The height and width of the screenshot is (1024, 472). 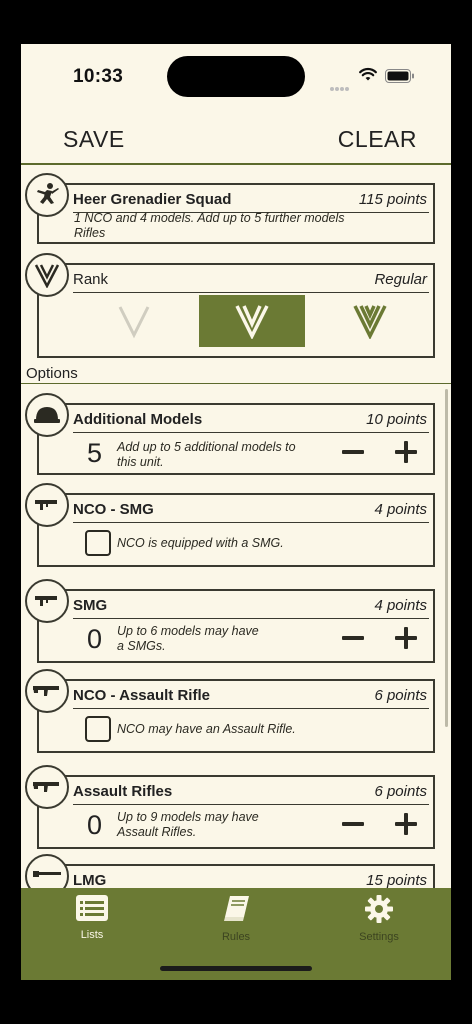 What do you see at coordinates (138, 419) in the screenshot?
I see `option-title: Additional Models` at bounding box center [138, 419].